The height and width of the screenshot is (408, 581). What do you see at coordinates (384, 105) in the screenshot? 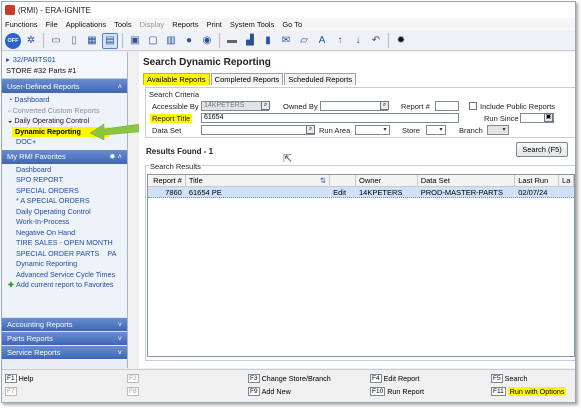
I see `owned-by-lookup-icon: ⌕` at bounding box center [384, 105].